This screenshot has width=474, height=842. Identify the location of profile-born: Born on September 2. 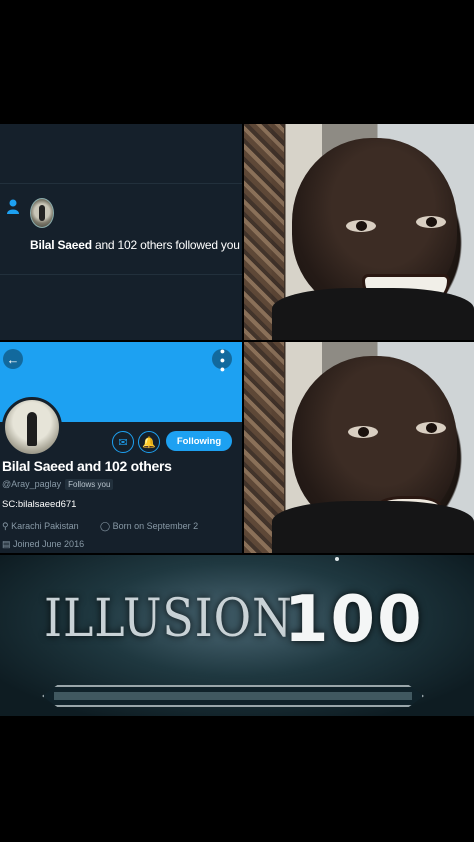
(155, 526).